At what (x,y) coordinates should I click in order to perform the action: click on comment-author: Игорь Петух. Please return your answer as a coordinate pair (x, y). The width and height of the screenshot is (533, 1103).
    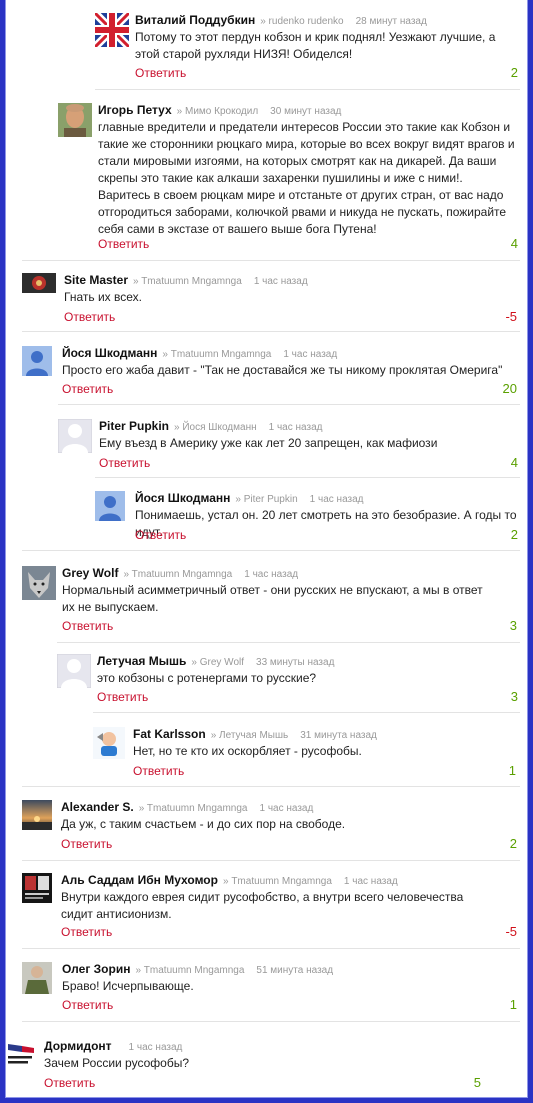
    Looking at the image, I should click on (135, 110).